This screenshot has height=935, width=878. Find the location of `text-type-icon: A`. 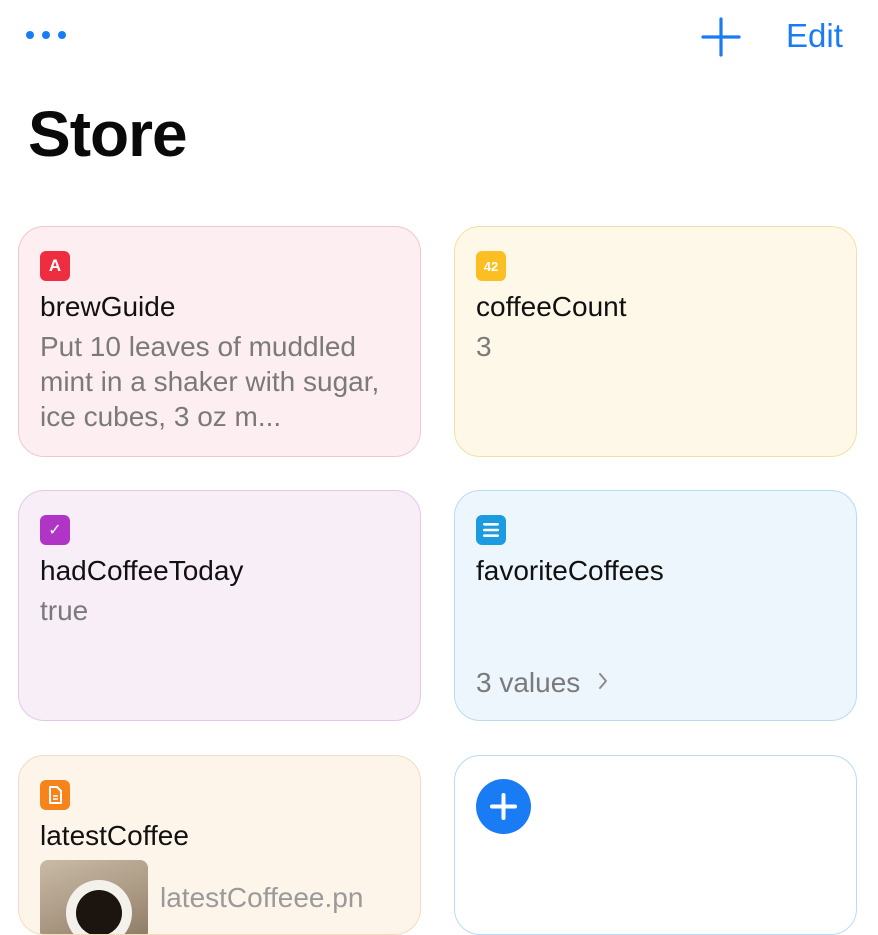

text-type-icon: A is located at coordinates (55, 266).